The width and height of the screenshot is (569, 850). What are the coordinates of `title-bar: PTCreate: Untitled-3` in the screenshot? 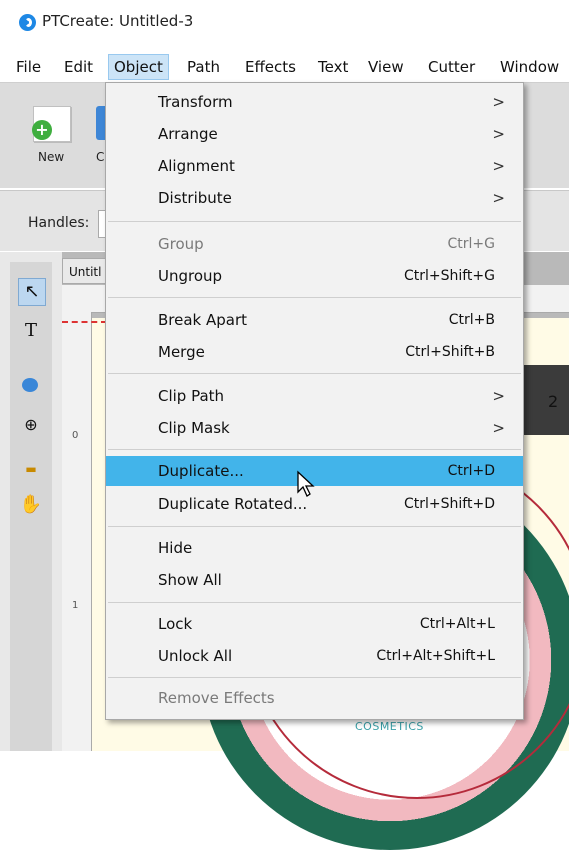 It's located at (284, 22).